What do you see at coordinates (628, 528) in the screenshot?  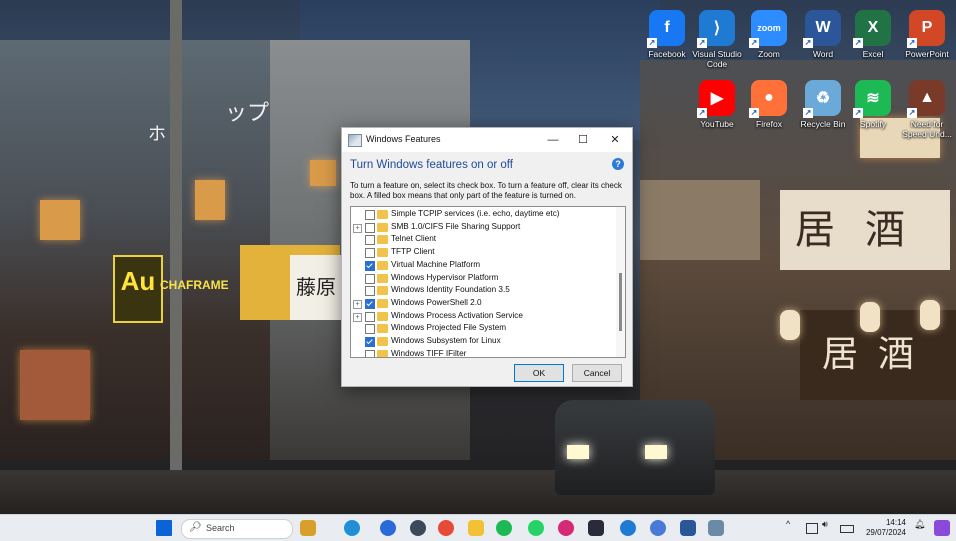 I see `vscode-icon` at bounding box center [628, 528].